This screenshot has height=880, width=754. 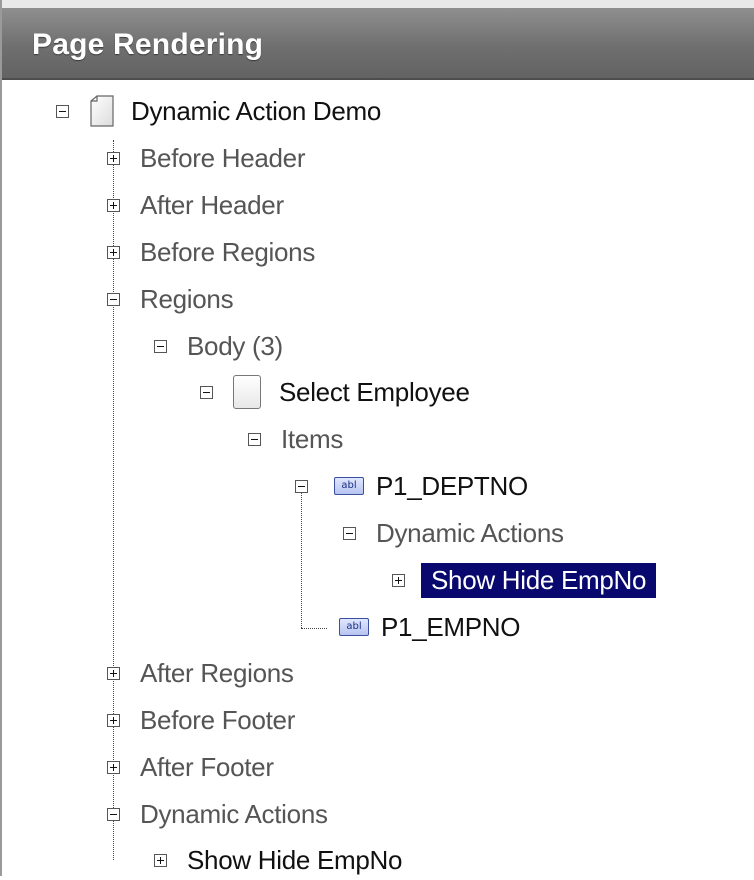 I want to click on tree-label: Regions, so click(x=187, y=298).